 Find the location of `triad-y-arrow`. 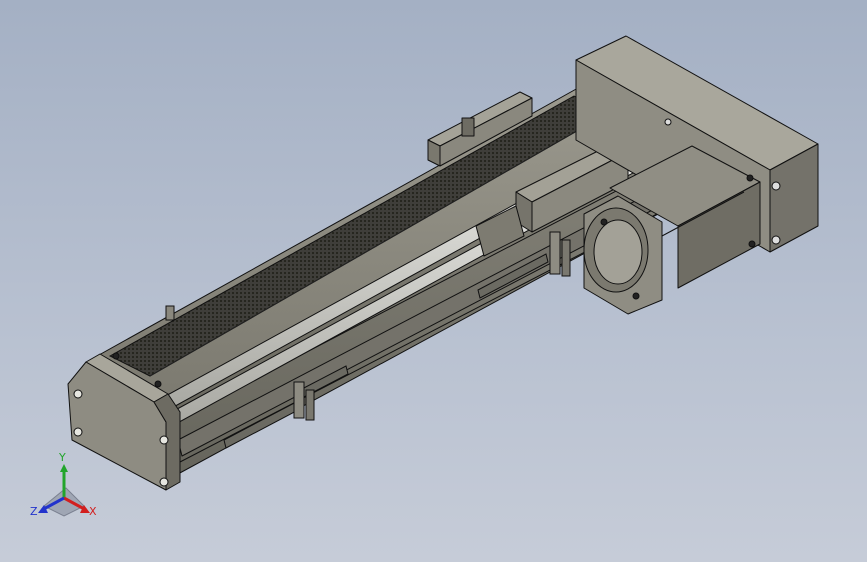

triad-y-arrow is located at coordinates (64, 468).